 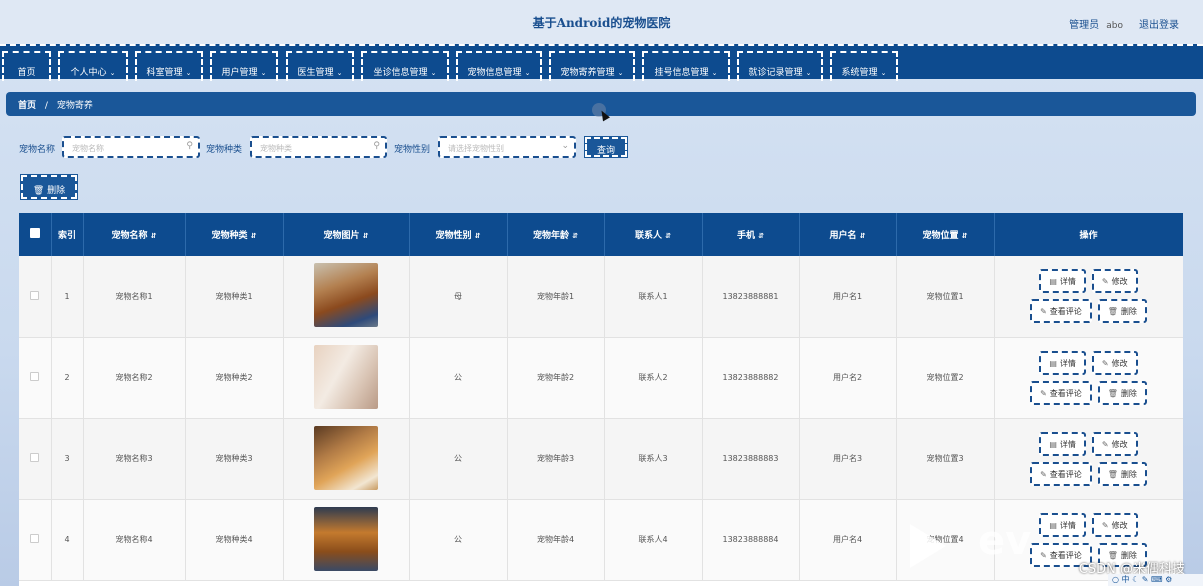 I want to click on nav-label: 坐诊信息管理, so click(x=400, y=73).